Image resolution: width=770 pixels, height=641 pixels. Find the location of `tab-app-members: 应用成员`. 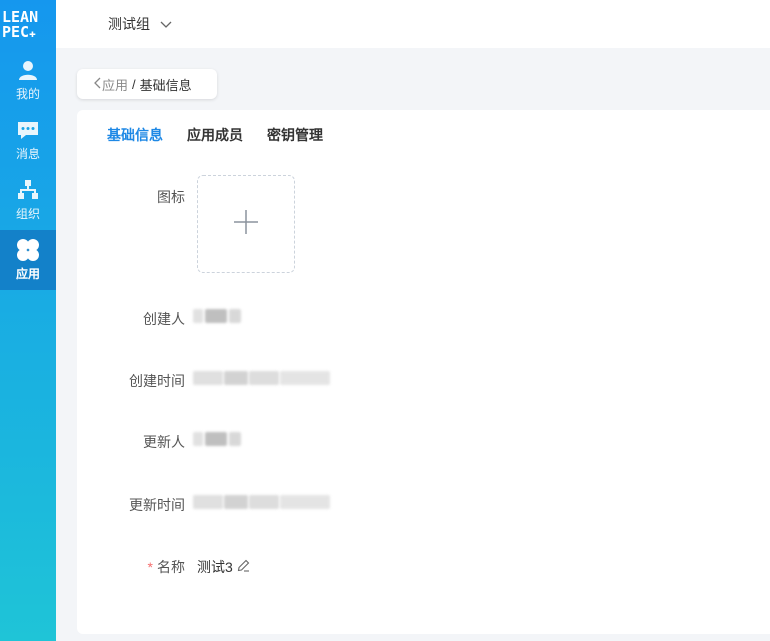

tab-app-members: 应用成员 is located at coordinates (215, 135).